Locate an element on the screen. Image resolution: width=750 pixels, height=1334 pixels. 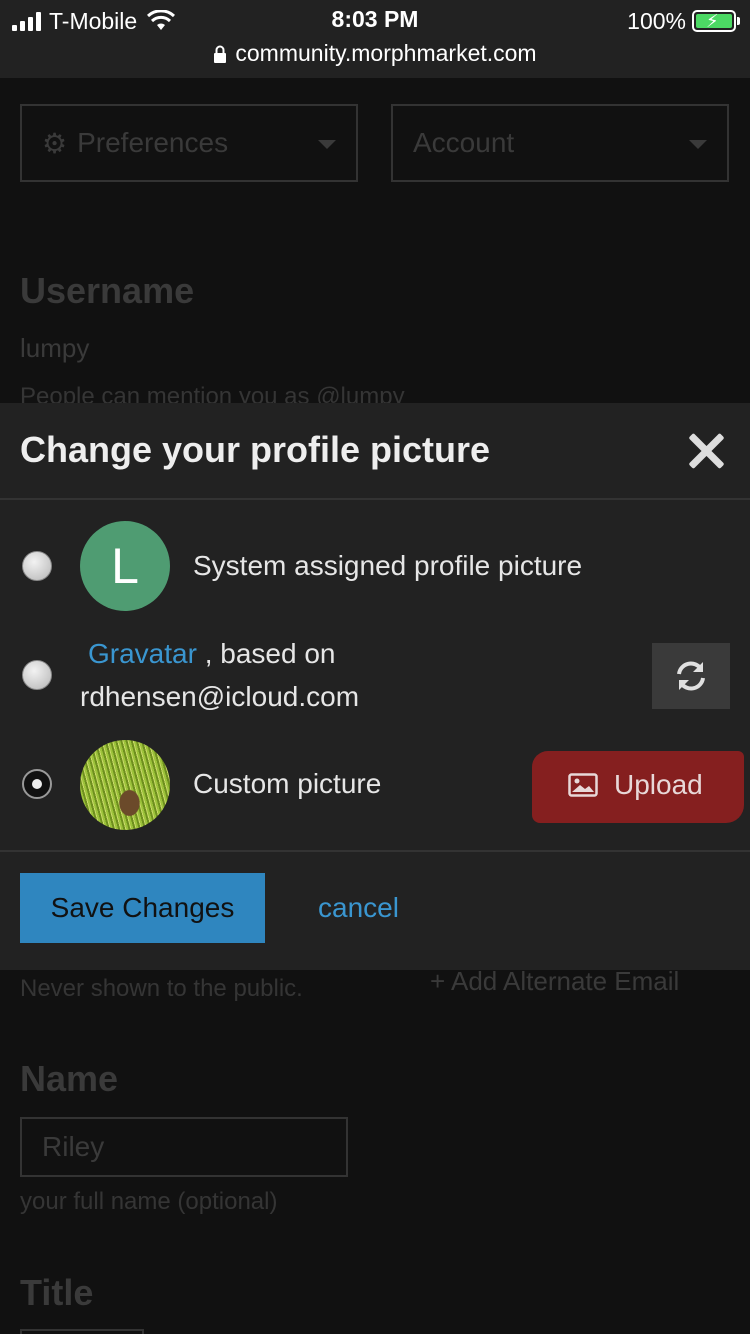
save-changes-button: Save Changes is located at coordinates (142, 908).